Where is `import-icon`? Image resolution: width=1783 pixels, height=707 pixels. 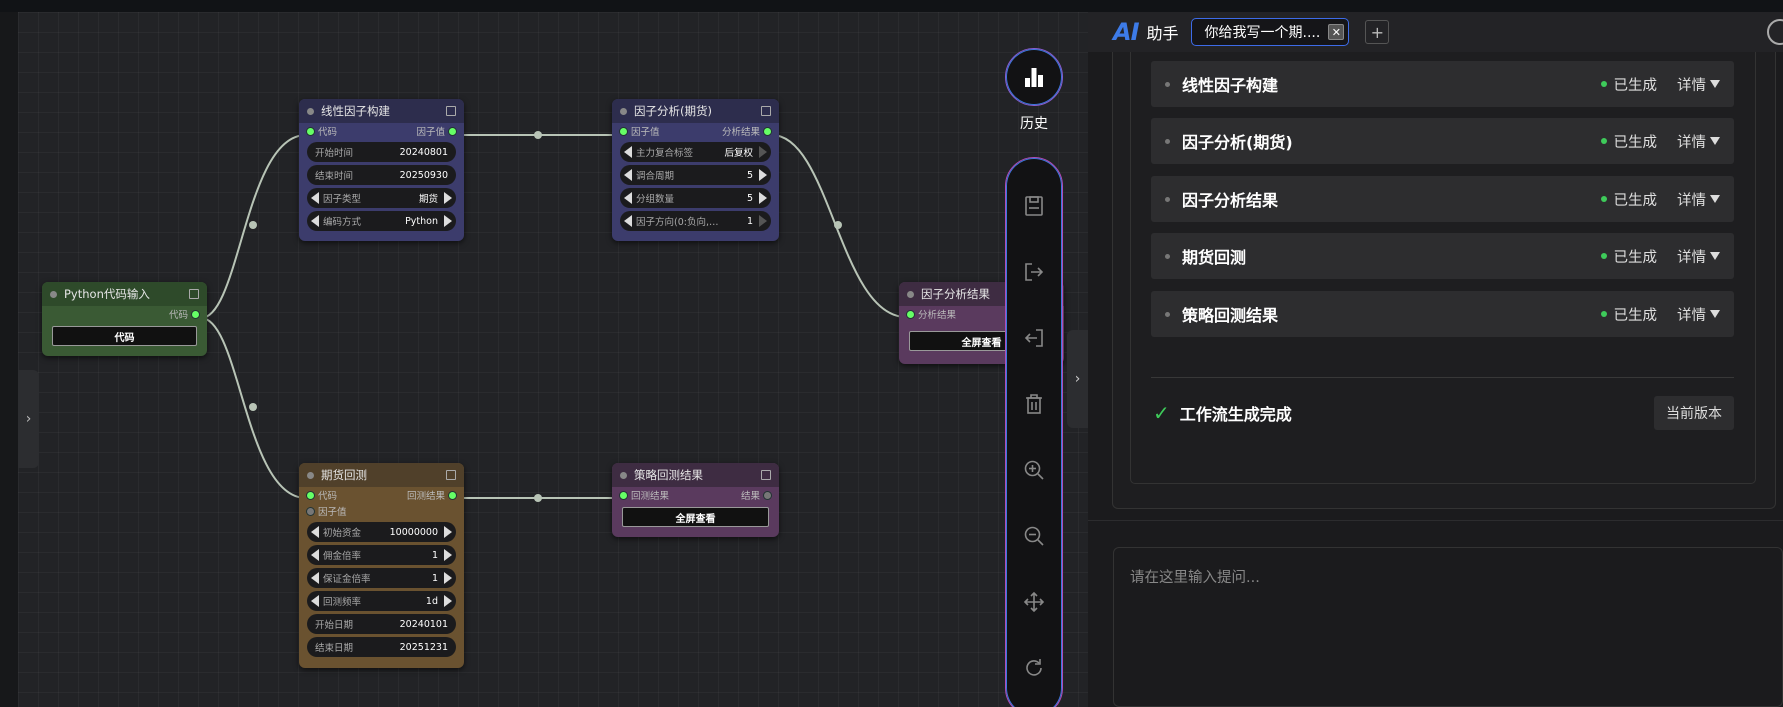 import-icon is located at coordinates (1034, 338).